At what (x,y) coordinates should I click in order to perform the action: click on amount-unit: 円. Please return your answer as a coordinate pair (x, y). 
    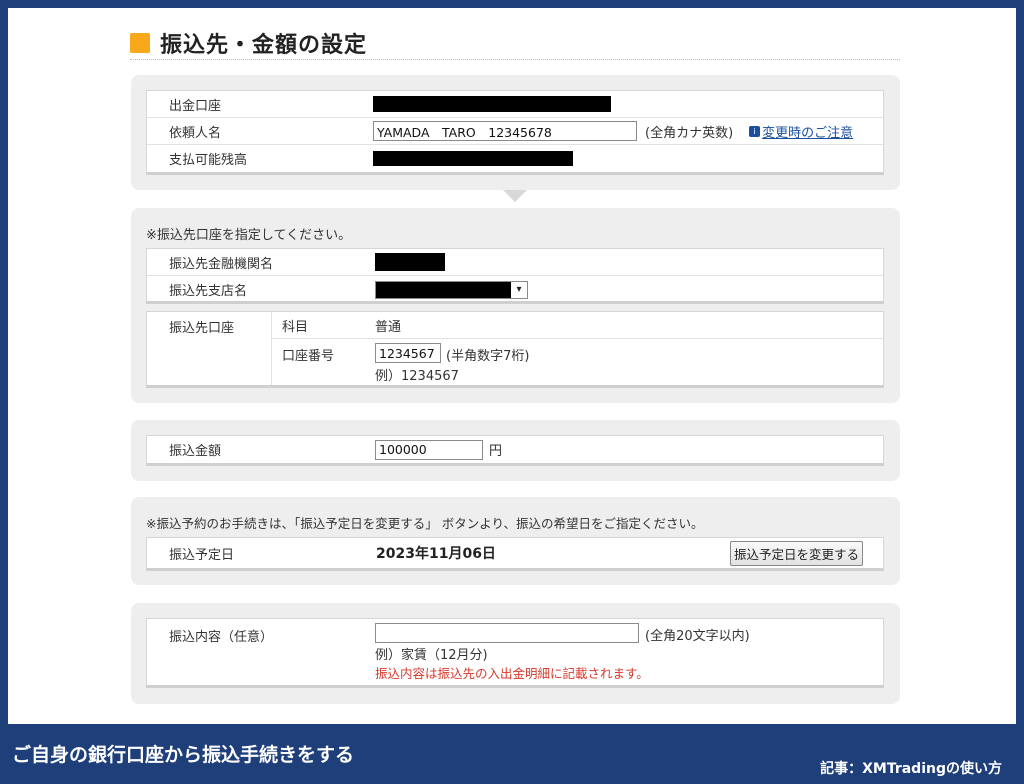
    Looking at the image, I should click on (496, 451).